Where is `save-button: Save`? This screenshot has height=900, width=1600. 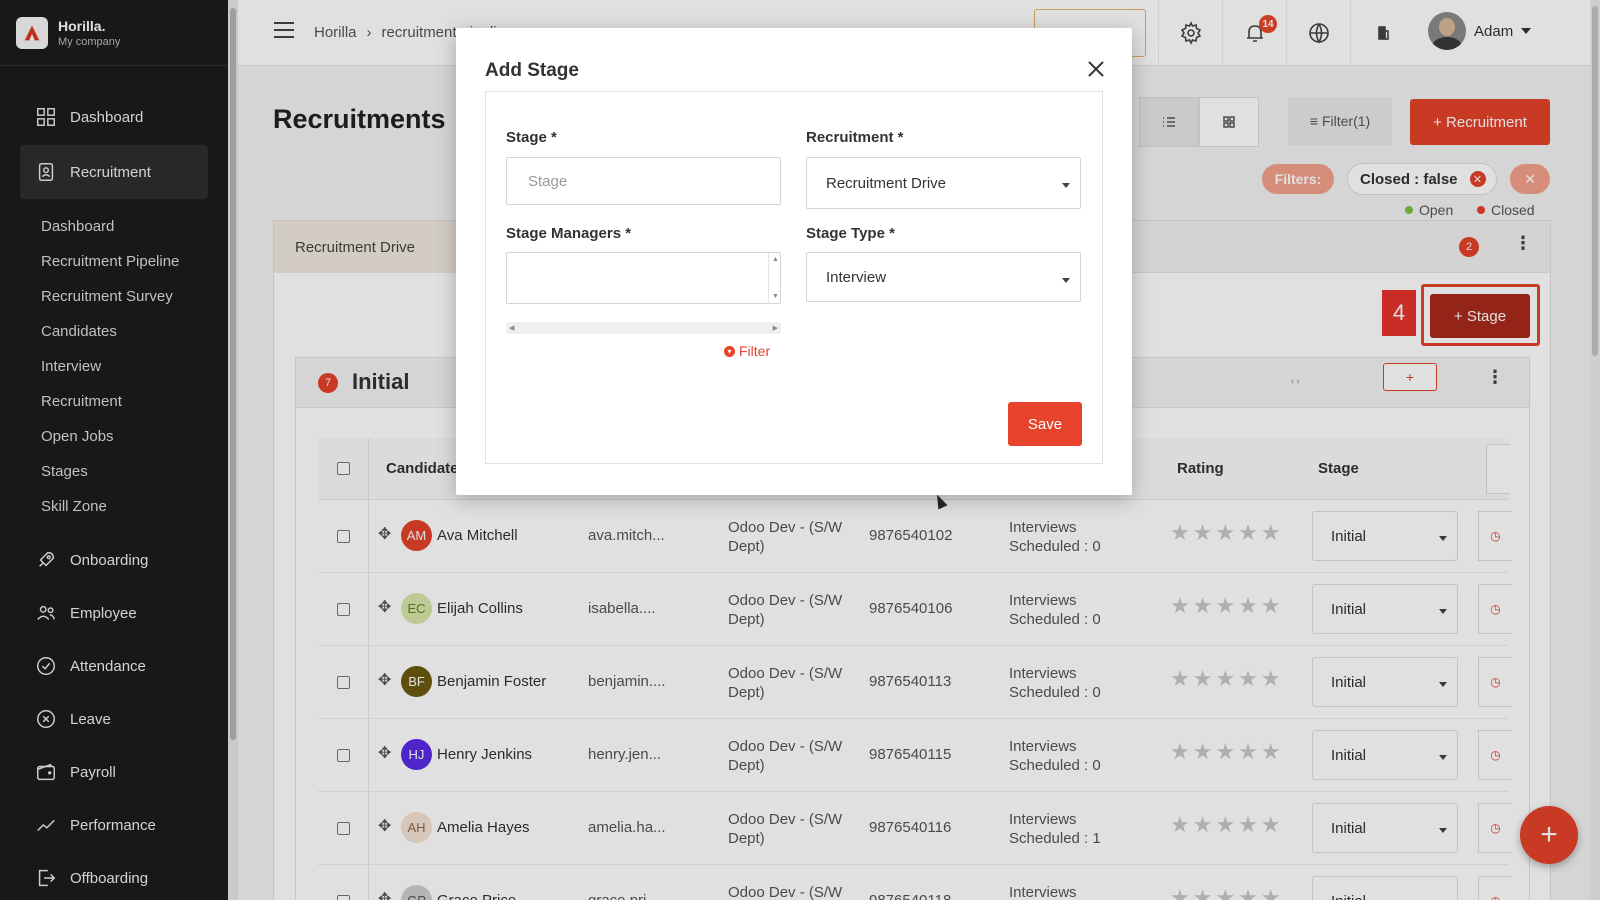 save-button: Save is located at coordinates (1045, 424).